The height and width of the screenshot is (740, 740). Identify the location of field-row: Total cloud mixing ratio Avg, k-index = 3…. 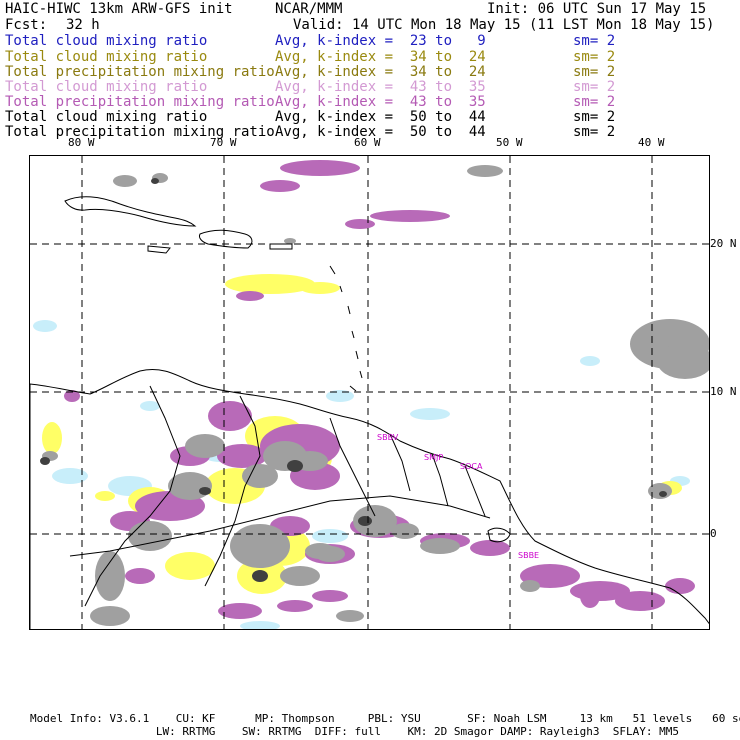
(355, 57).